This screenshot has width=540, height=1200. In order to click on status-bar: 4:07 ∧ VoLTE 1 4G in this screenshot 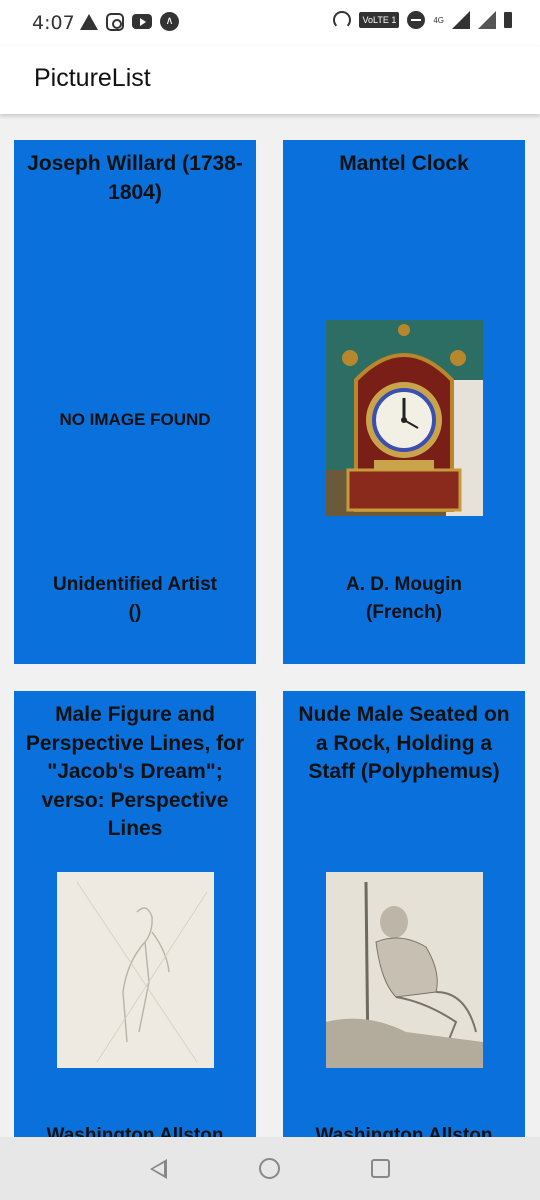, I will do `click(270, 23)`.